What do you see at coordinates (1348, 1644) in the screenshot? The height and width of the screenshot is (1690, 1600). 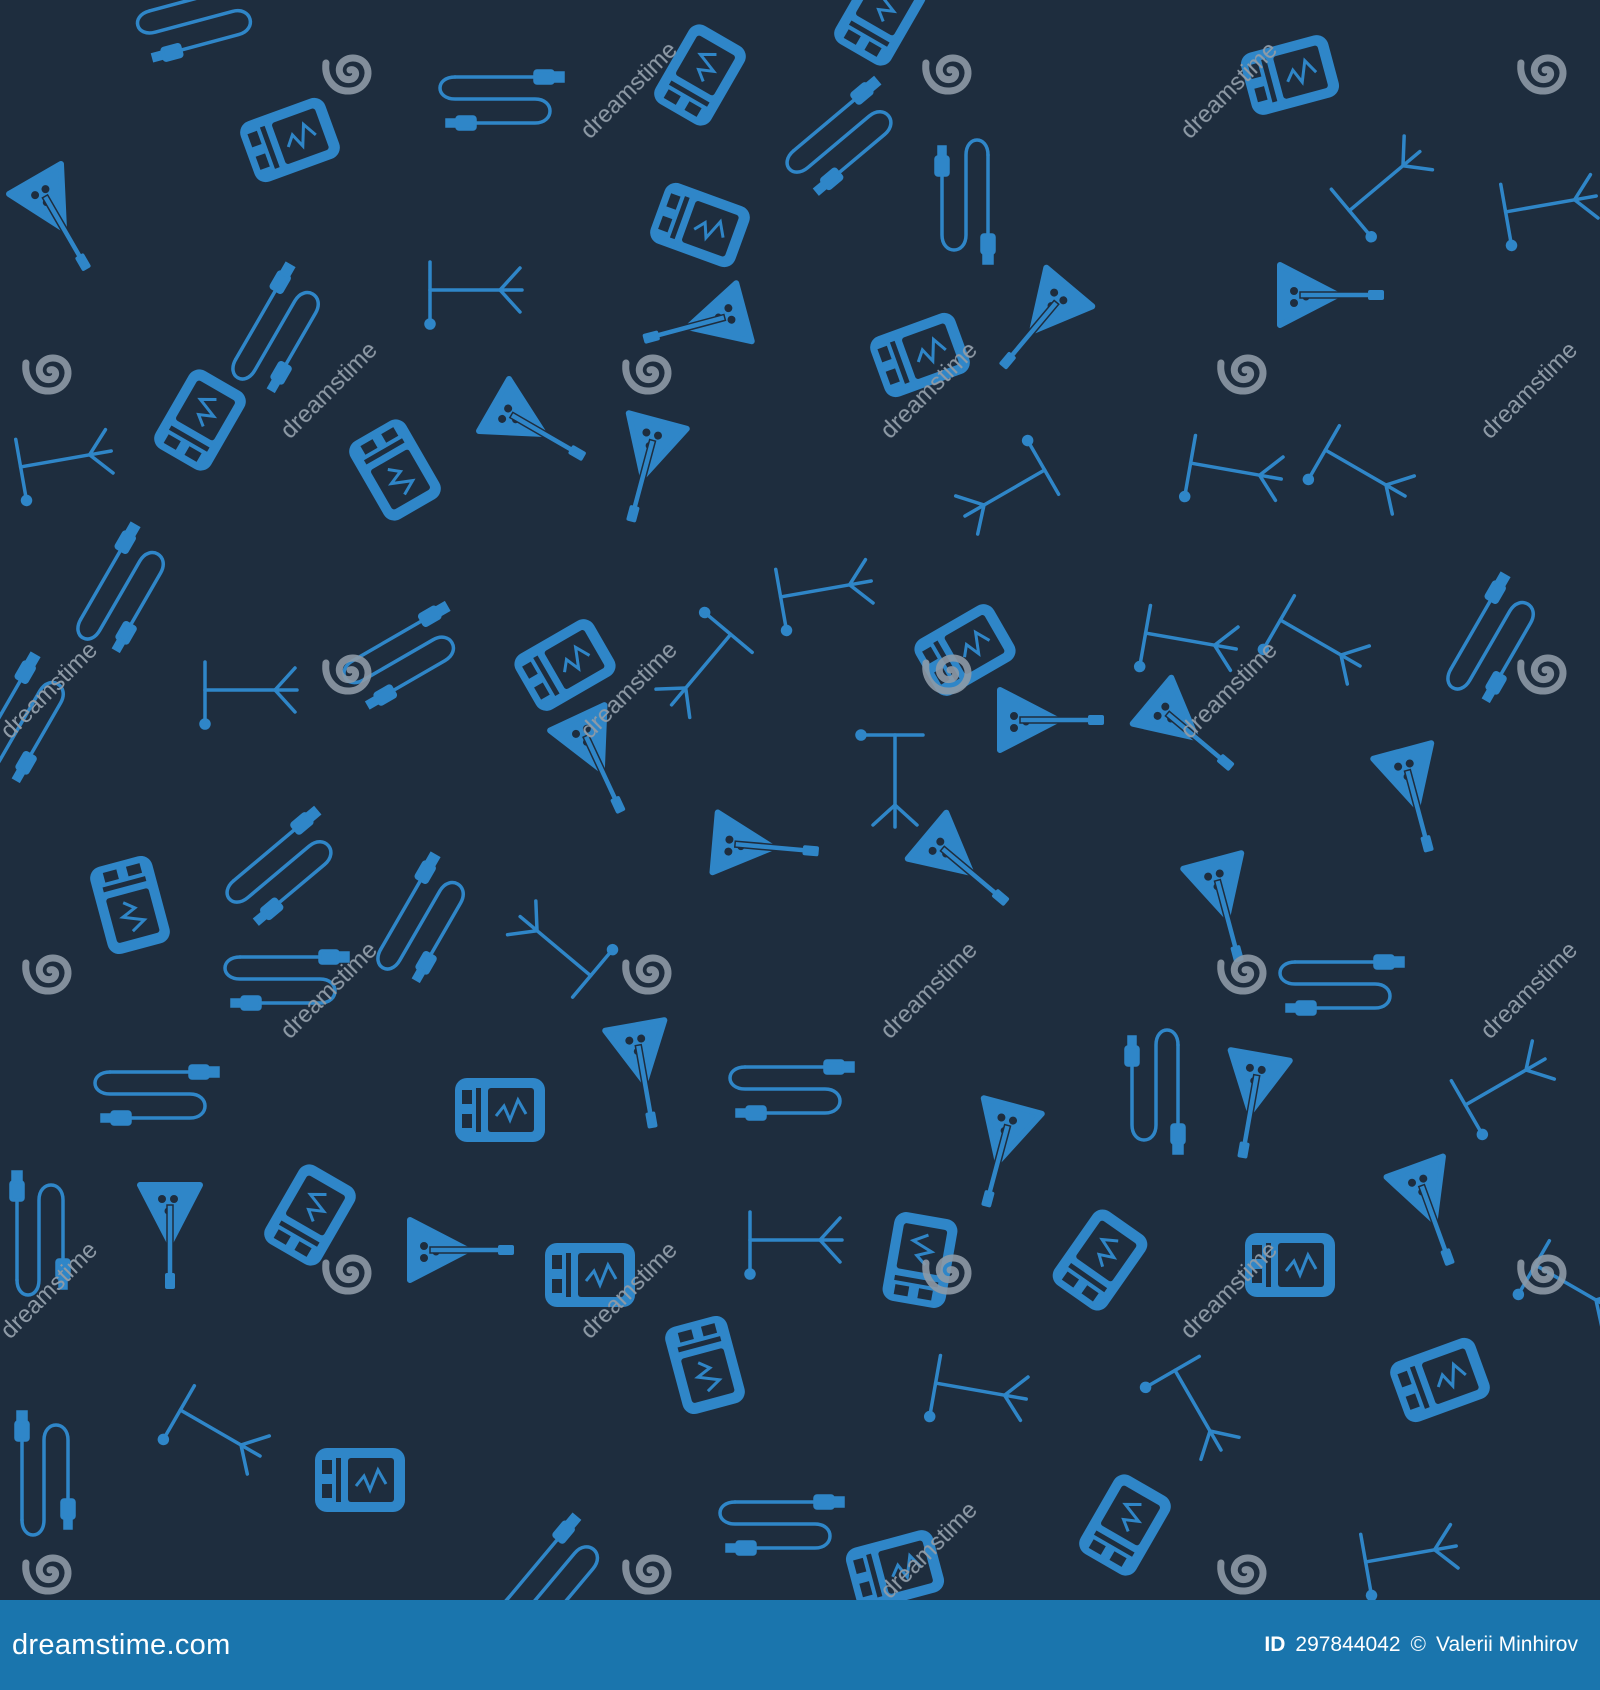 I see `image-id-value: 297844042` at bounding box center [1348, 1644].